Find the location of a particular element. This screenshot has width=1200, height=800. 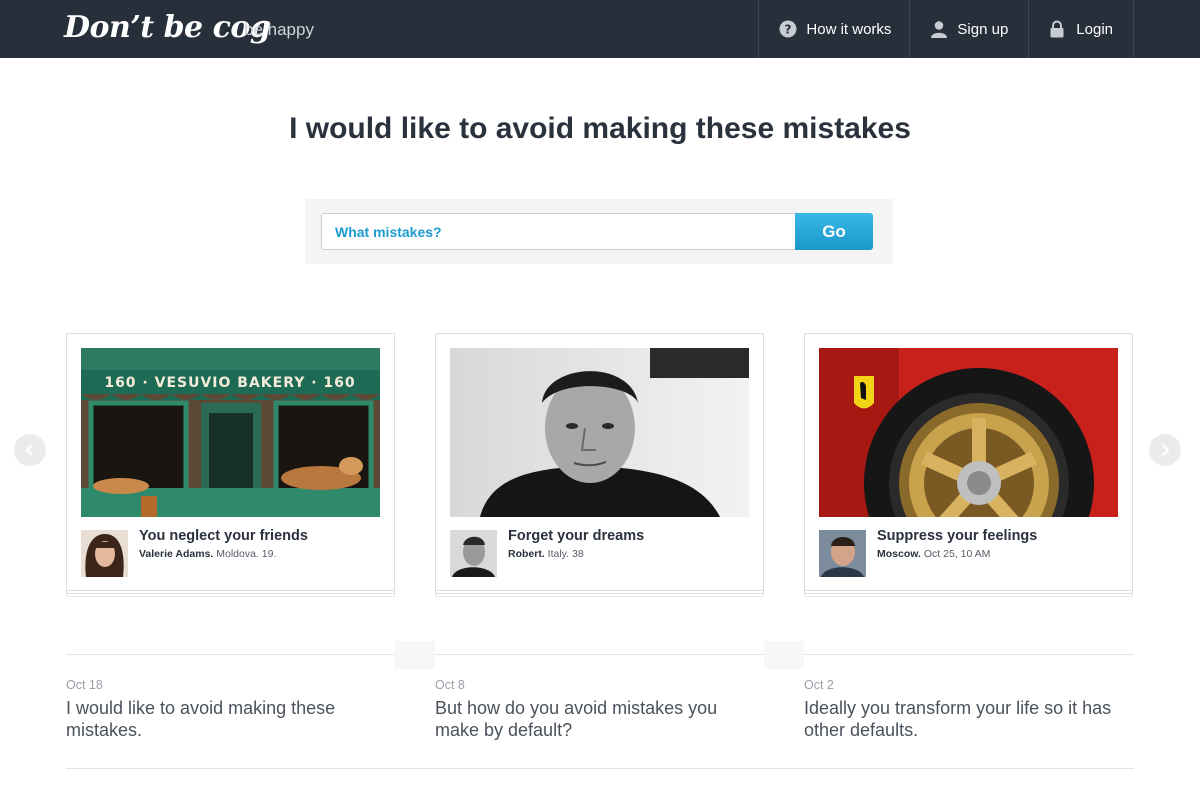

card-author: Valerie Adams. is located at coordinates (176, 554).